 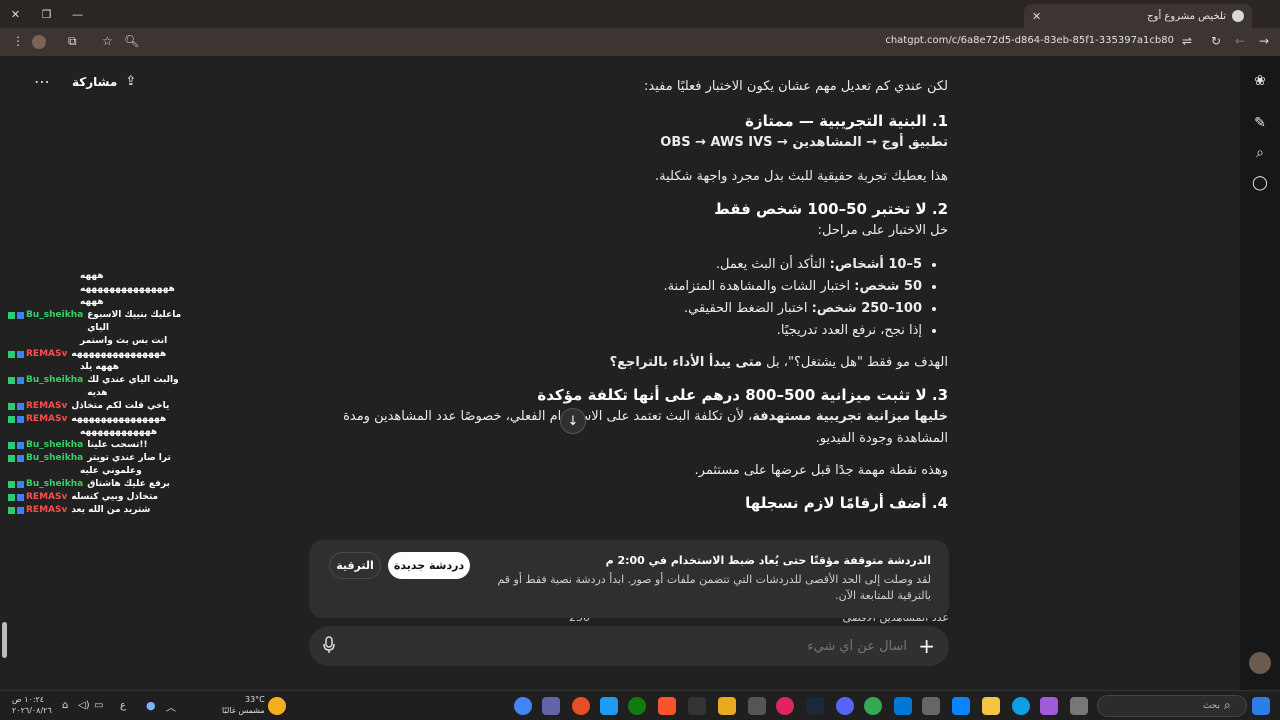 What do you see at coordinates (103, 406) in the screenshot?
I see `stream-chat-message: REMASv ياخي قلت لكم متخاذل` at bounding box center [103, 406].